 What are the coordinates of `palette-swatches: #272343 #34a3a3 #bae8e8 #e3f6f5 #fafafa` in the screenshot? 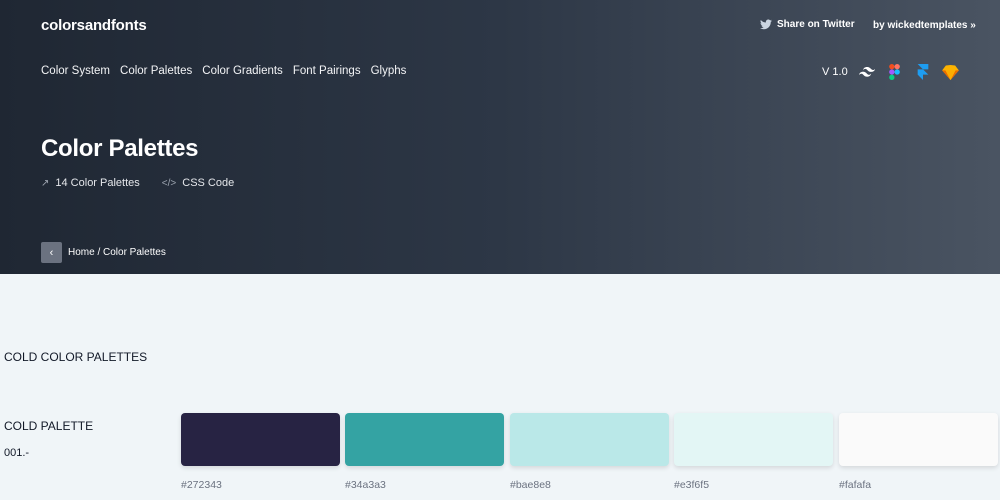 It's located at (590, 456).